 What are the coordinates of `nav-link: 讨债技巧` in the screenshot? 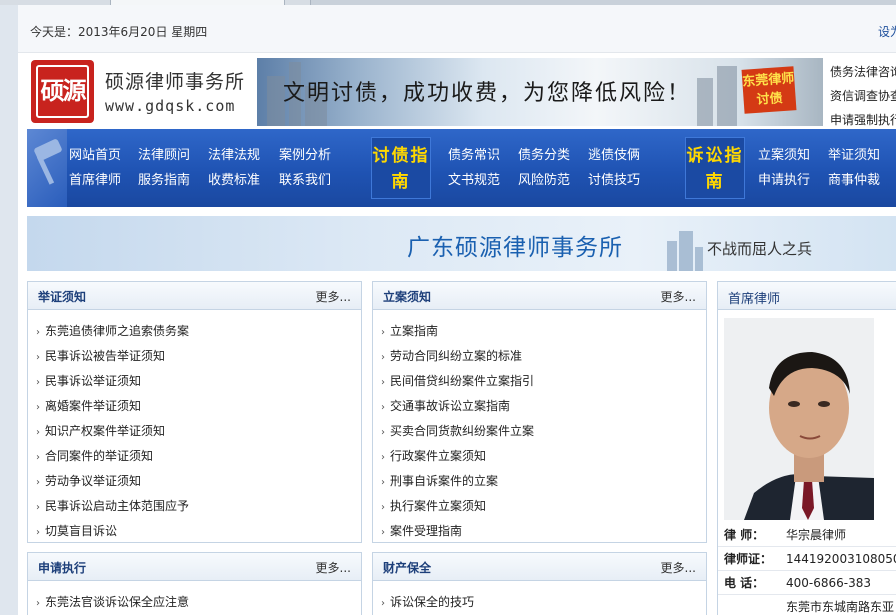 It's located at (614, 178).